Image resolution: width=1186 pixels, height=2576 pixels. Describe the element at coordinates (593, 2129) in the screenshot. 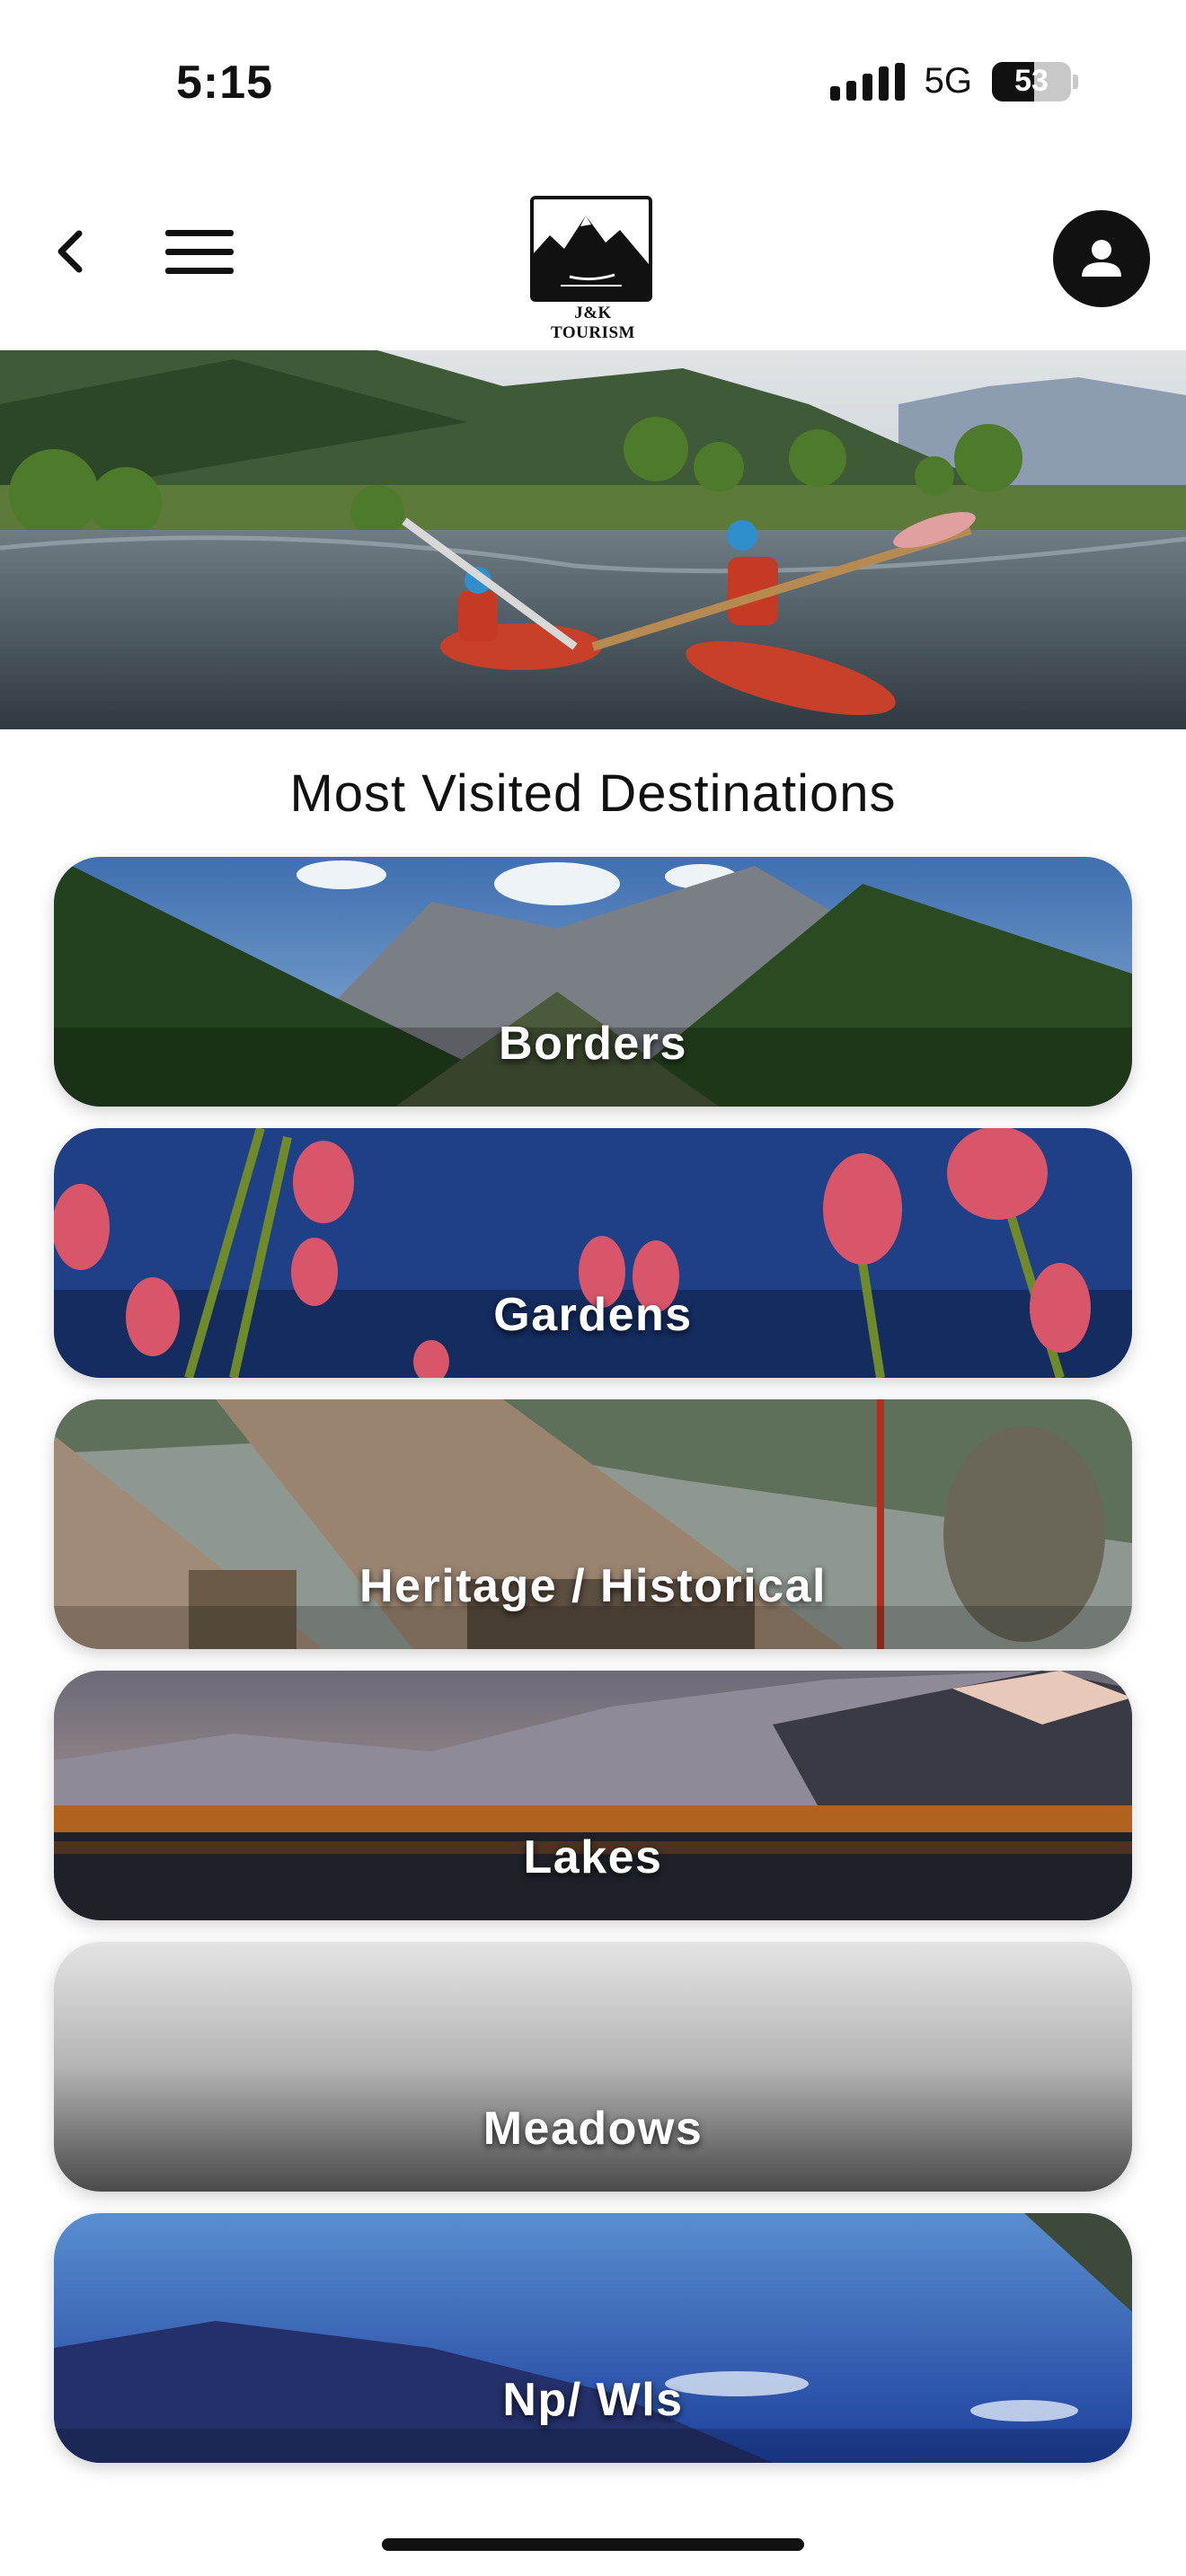

I see `destination-label: Meadows` at that location.